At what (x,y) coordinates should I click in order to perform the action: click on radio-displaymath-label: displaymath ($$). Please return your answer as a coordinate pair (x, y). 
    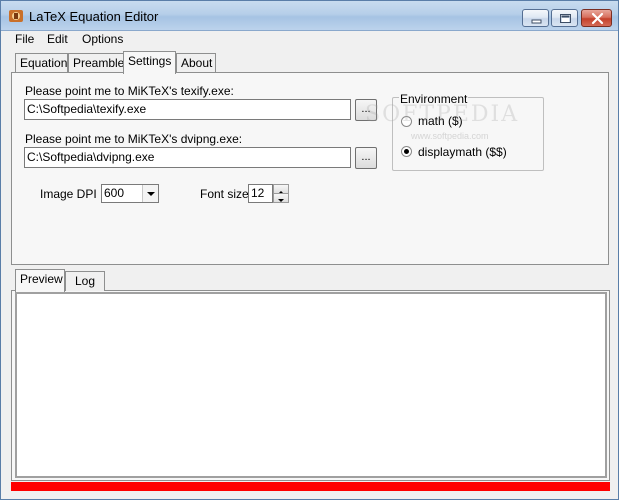
    Looking at the image, I should click on (462, 152).